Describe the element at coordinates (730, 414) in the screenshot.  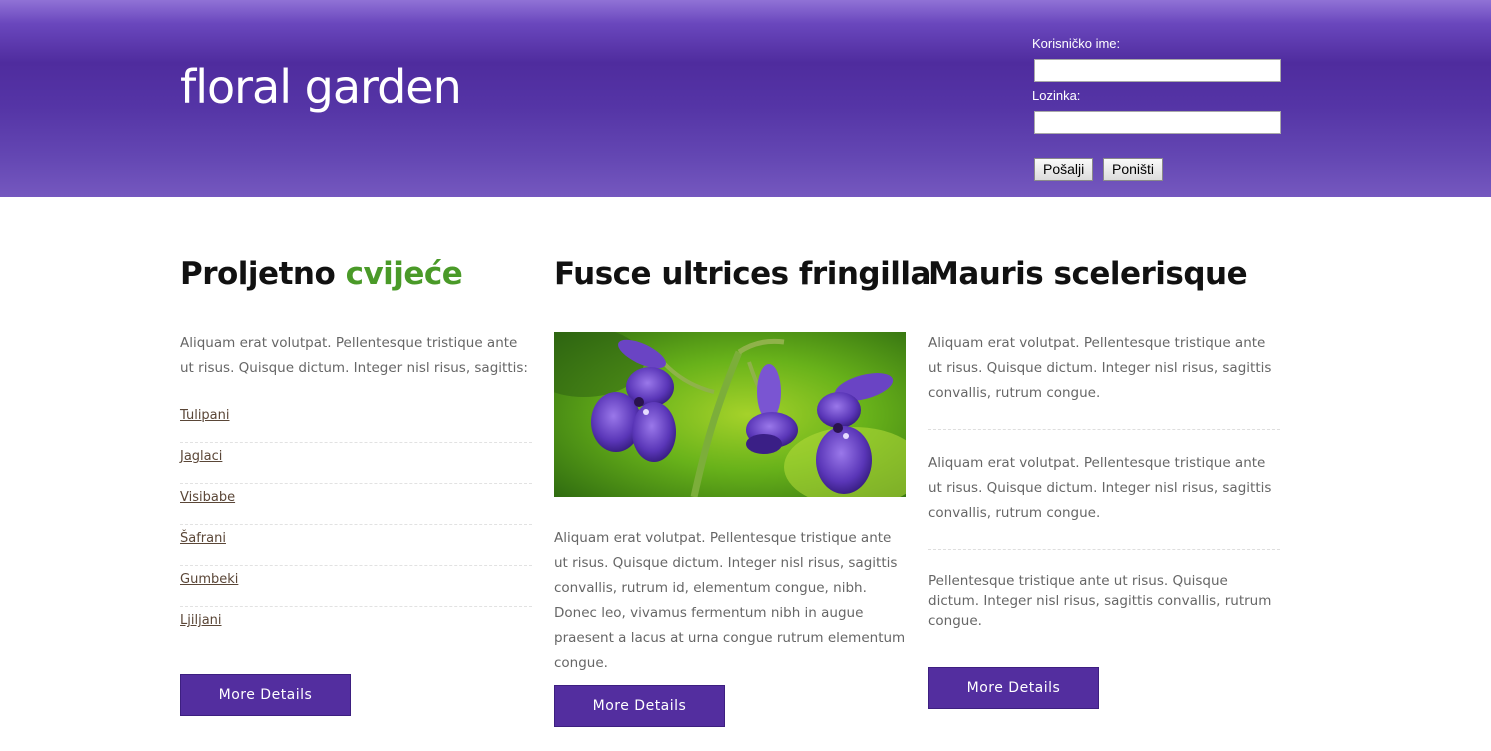
I see `purple-flowers-photo` at that location.